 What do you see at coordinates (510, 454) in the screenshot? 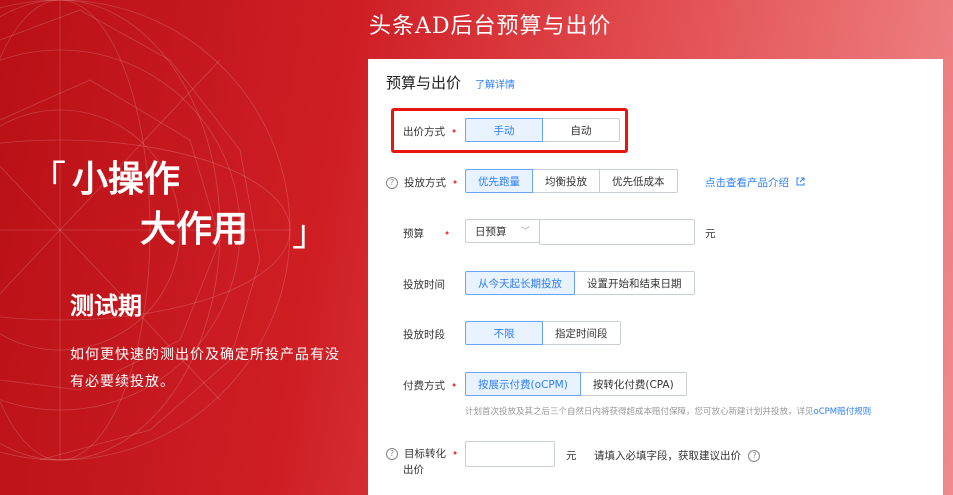
I see `target-bid-input` at bounding box center [510, 454].